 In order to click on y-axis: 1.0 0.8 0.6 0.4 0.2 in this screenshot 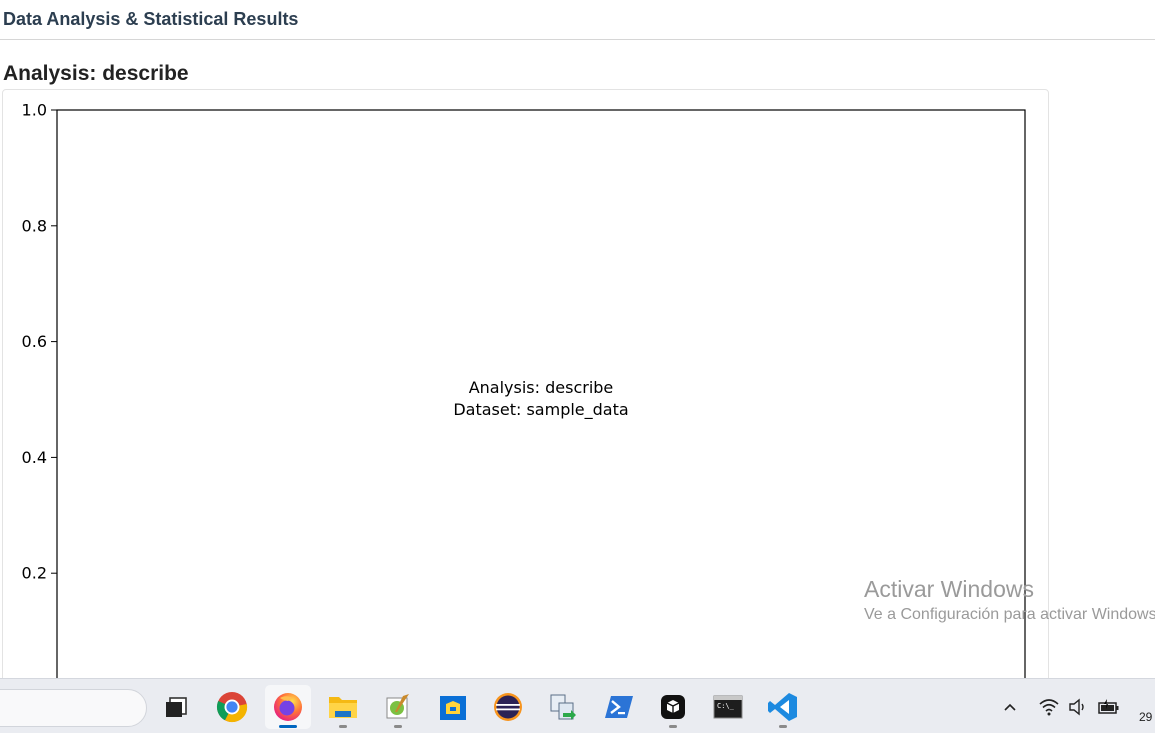, I will do `click(39, 342)`.